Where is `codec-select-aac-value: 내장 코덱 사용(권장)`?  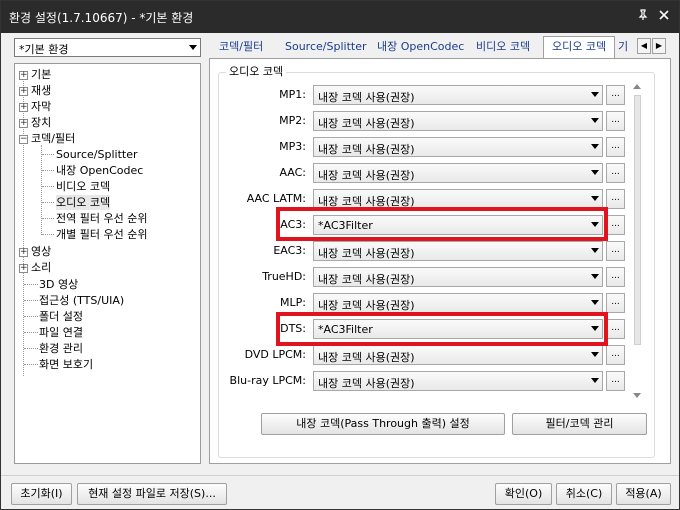
codec-select-aac-value: 내장 코덱 사용(권장) is located at coordinates (366, 175).